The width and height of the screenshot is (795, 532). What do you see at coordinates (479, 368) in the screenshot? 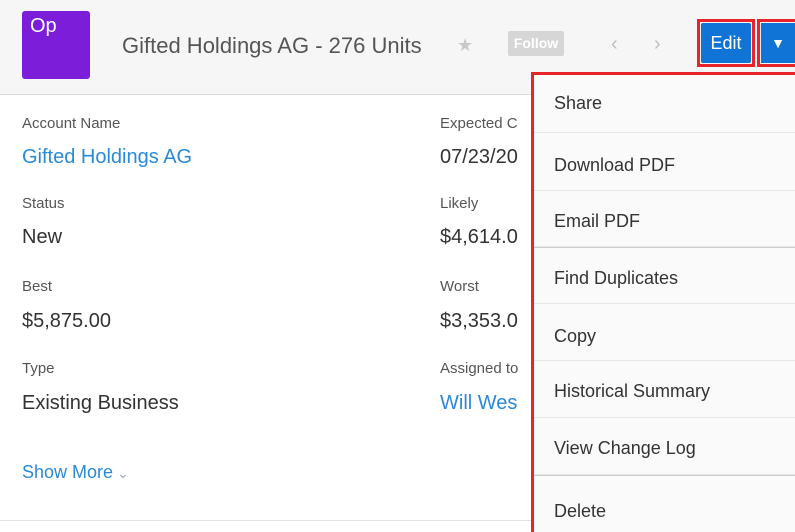
I see `assigned-to-label: Assigned to` at bounding box center [479, 368].